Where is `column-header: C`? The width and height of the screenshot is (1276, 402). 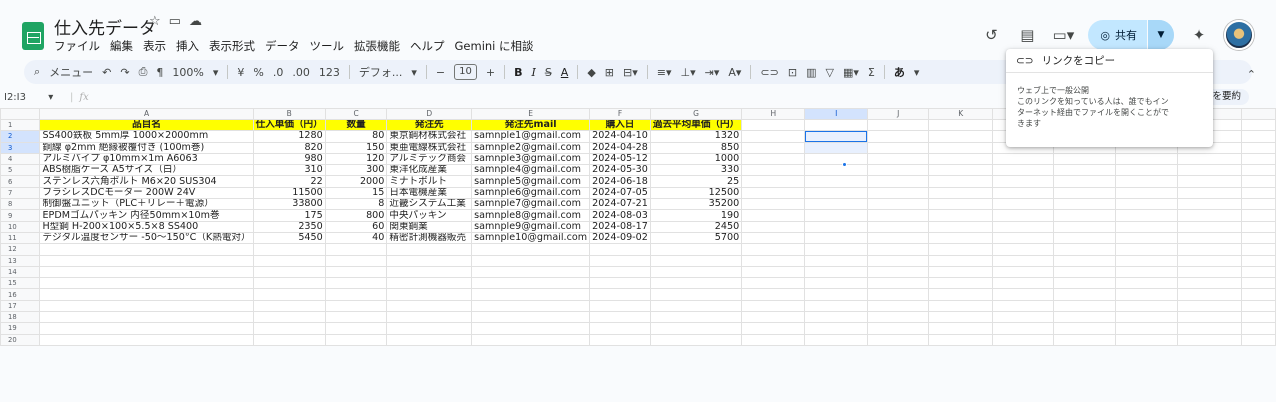 column-header: C is located at coordinates (356, 114).